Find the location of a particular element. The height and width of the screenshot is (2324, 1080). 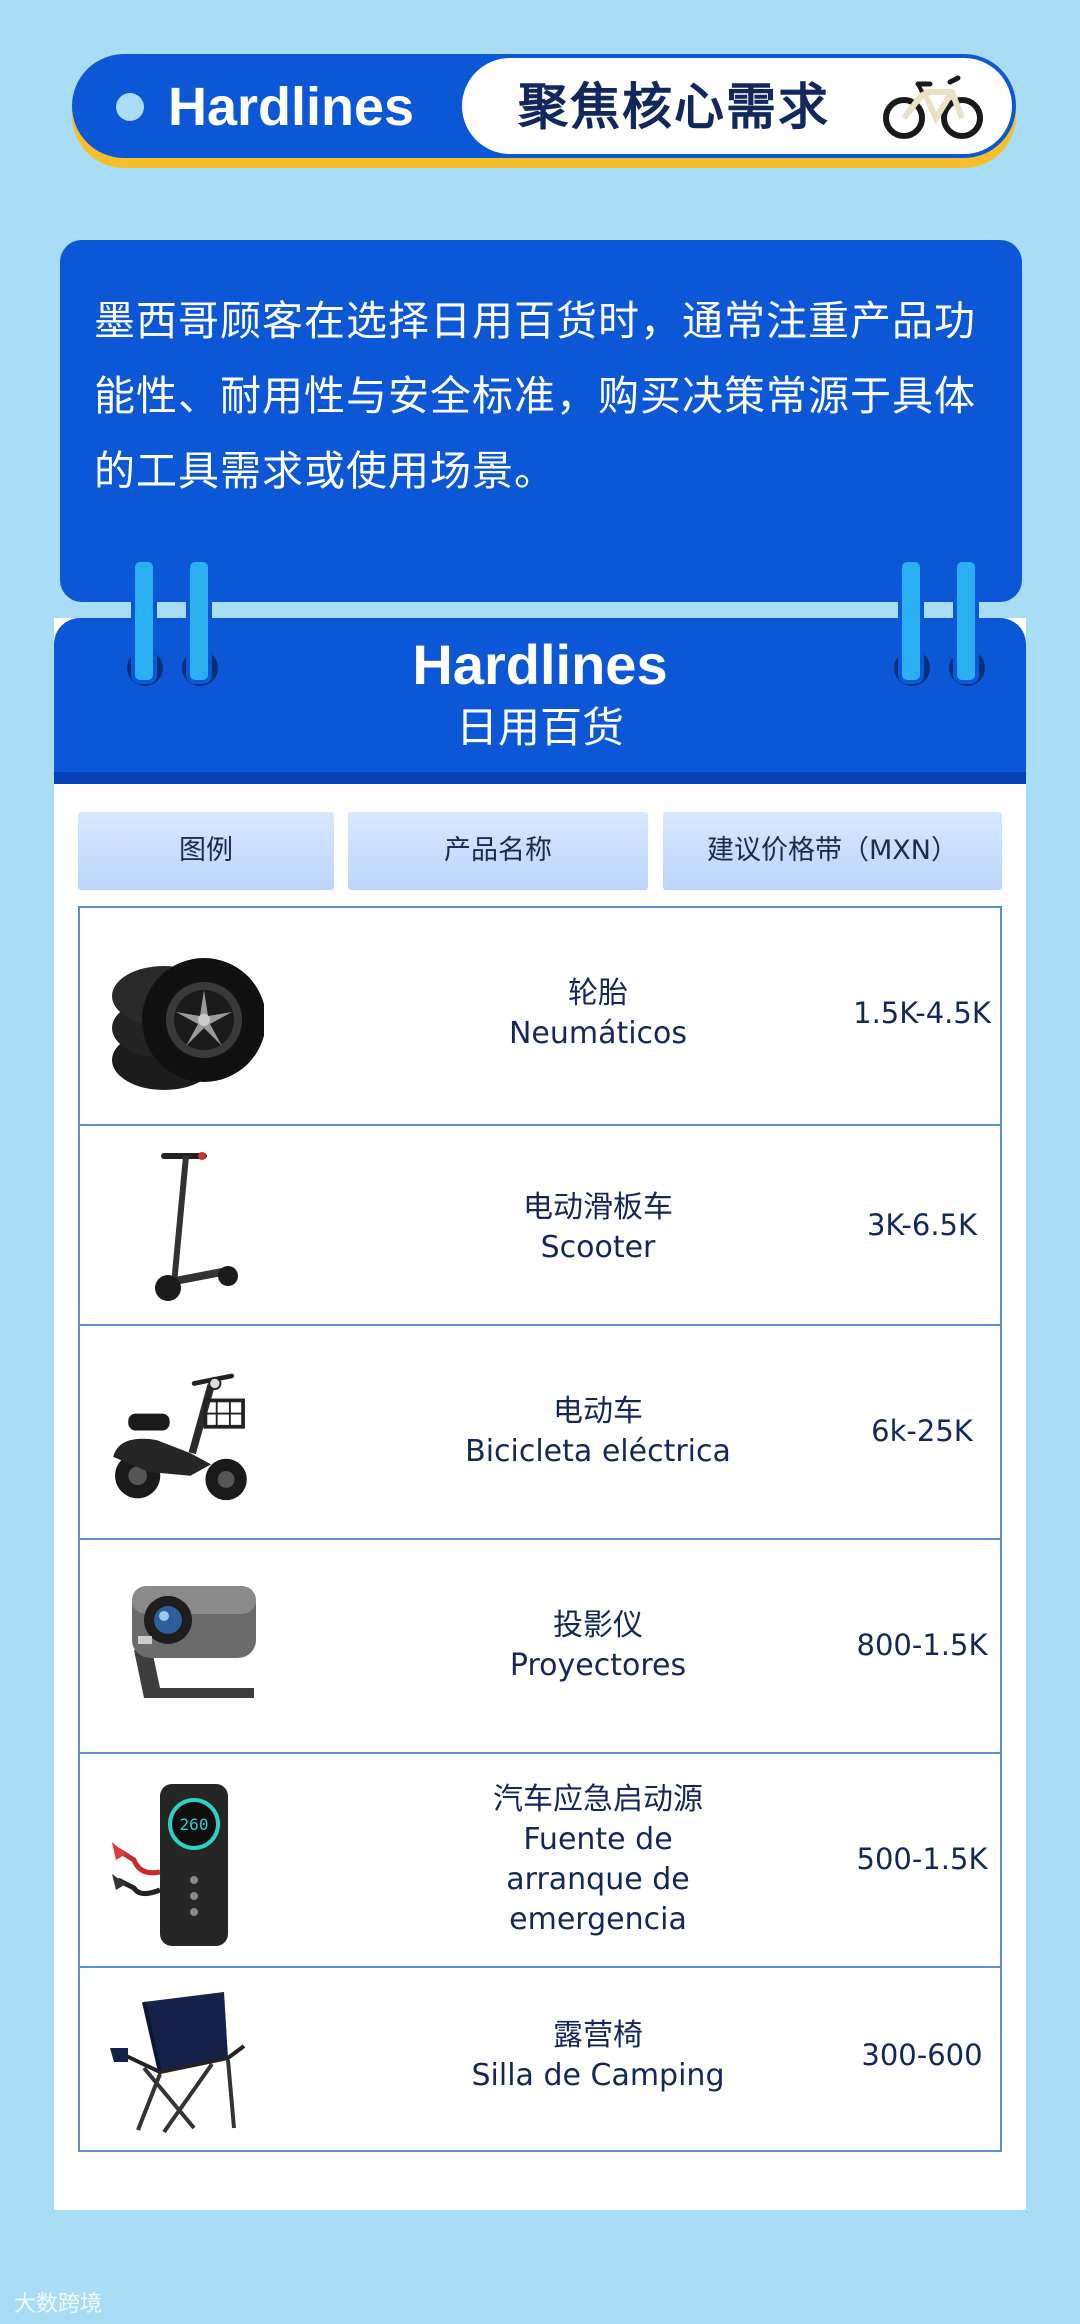

product-name: 电动车 Bicicleta eléctrica is located at coordinates (598, 1432).